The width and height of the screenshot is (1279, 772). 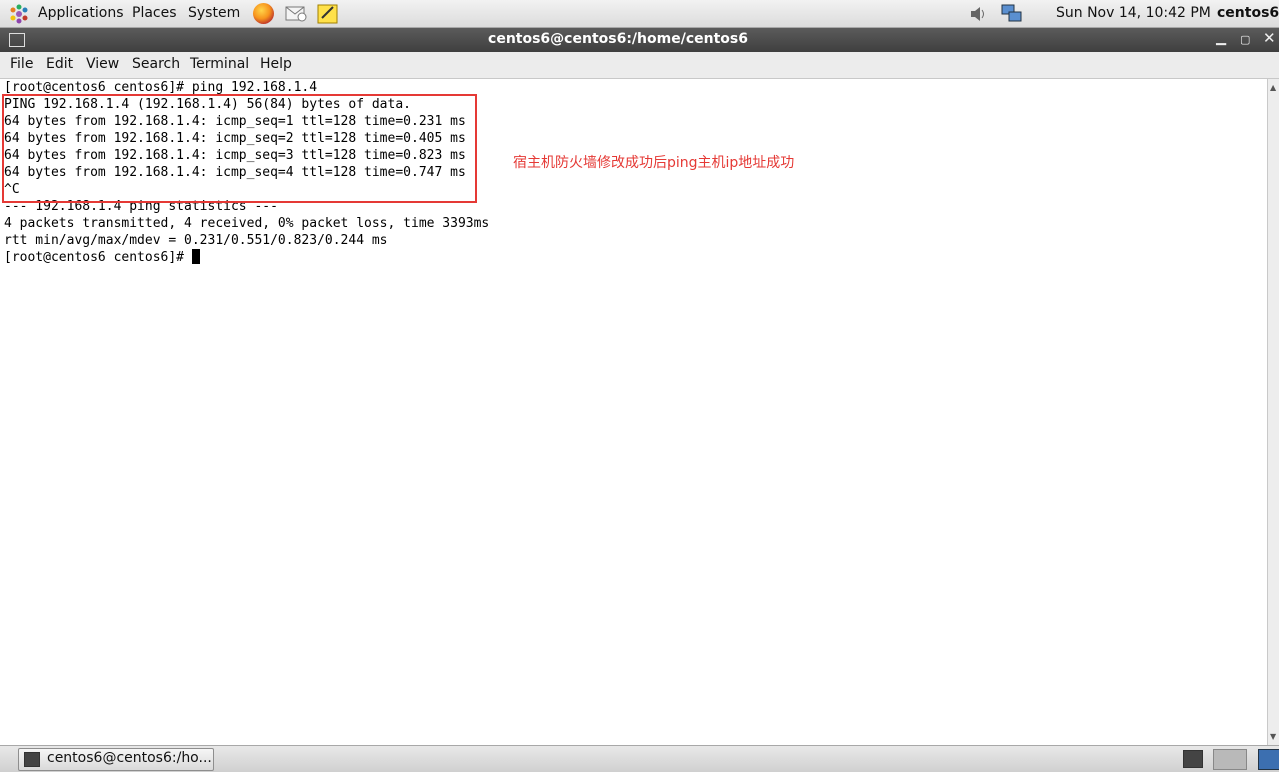 I want to click on menu-terminal: Terminal, so click(x=219, y=64).